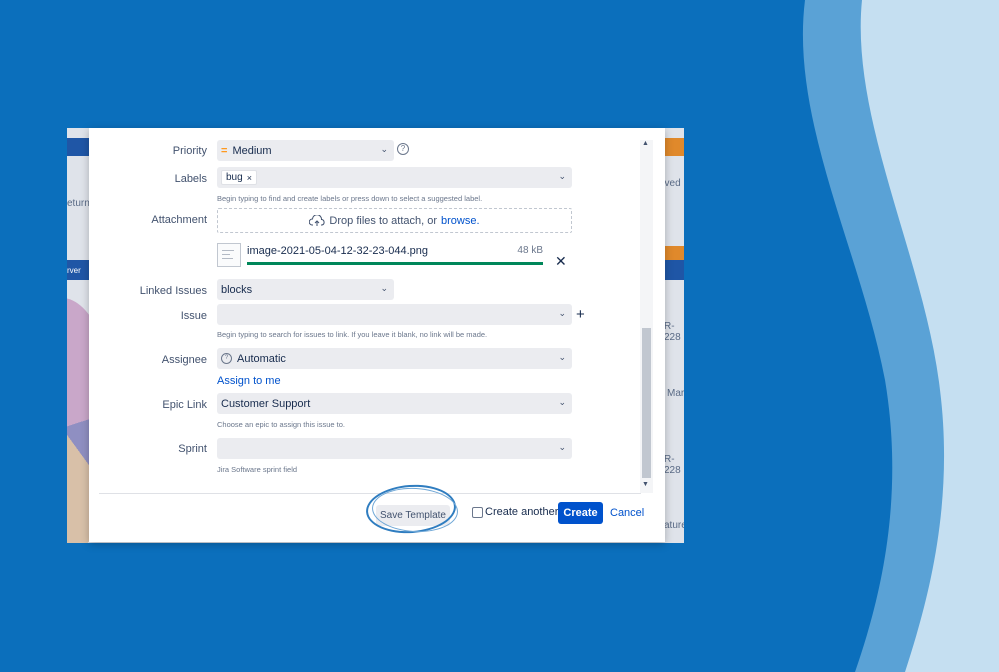  Describe the element at coordinates (192, 449) in the screenshot. I see `sprint-label: Sprint` at that location.